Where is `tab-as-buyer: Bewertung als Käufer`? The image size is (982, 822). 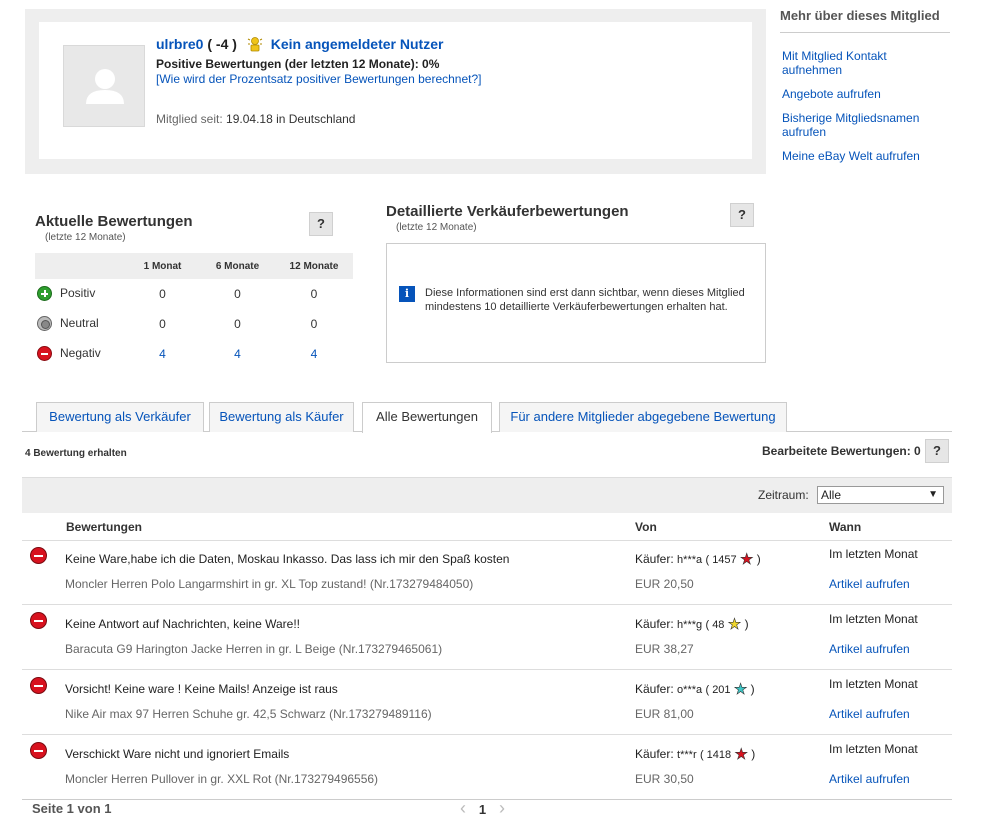 tab-as-buyer: Bewertung als Käufer is located at coordinates (281, 417).